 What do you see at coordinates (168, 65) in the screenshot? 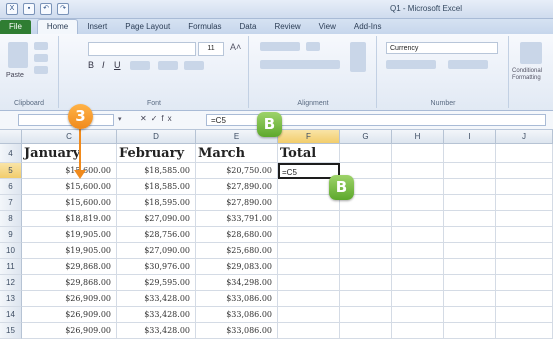
I see `fill-color-icon` at bounding box center [168, 65].